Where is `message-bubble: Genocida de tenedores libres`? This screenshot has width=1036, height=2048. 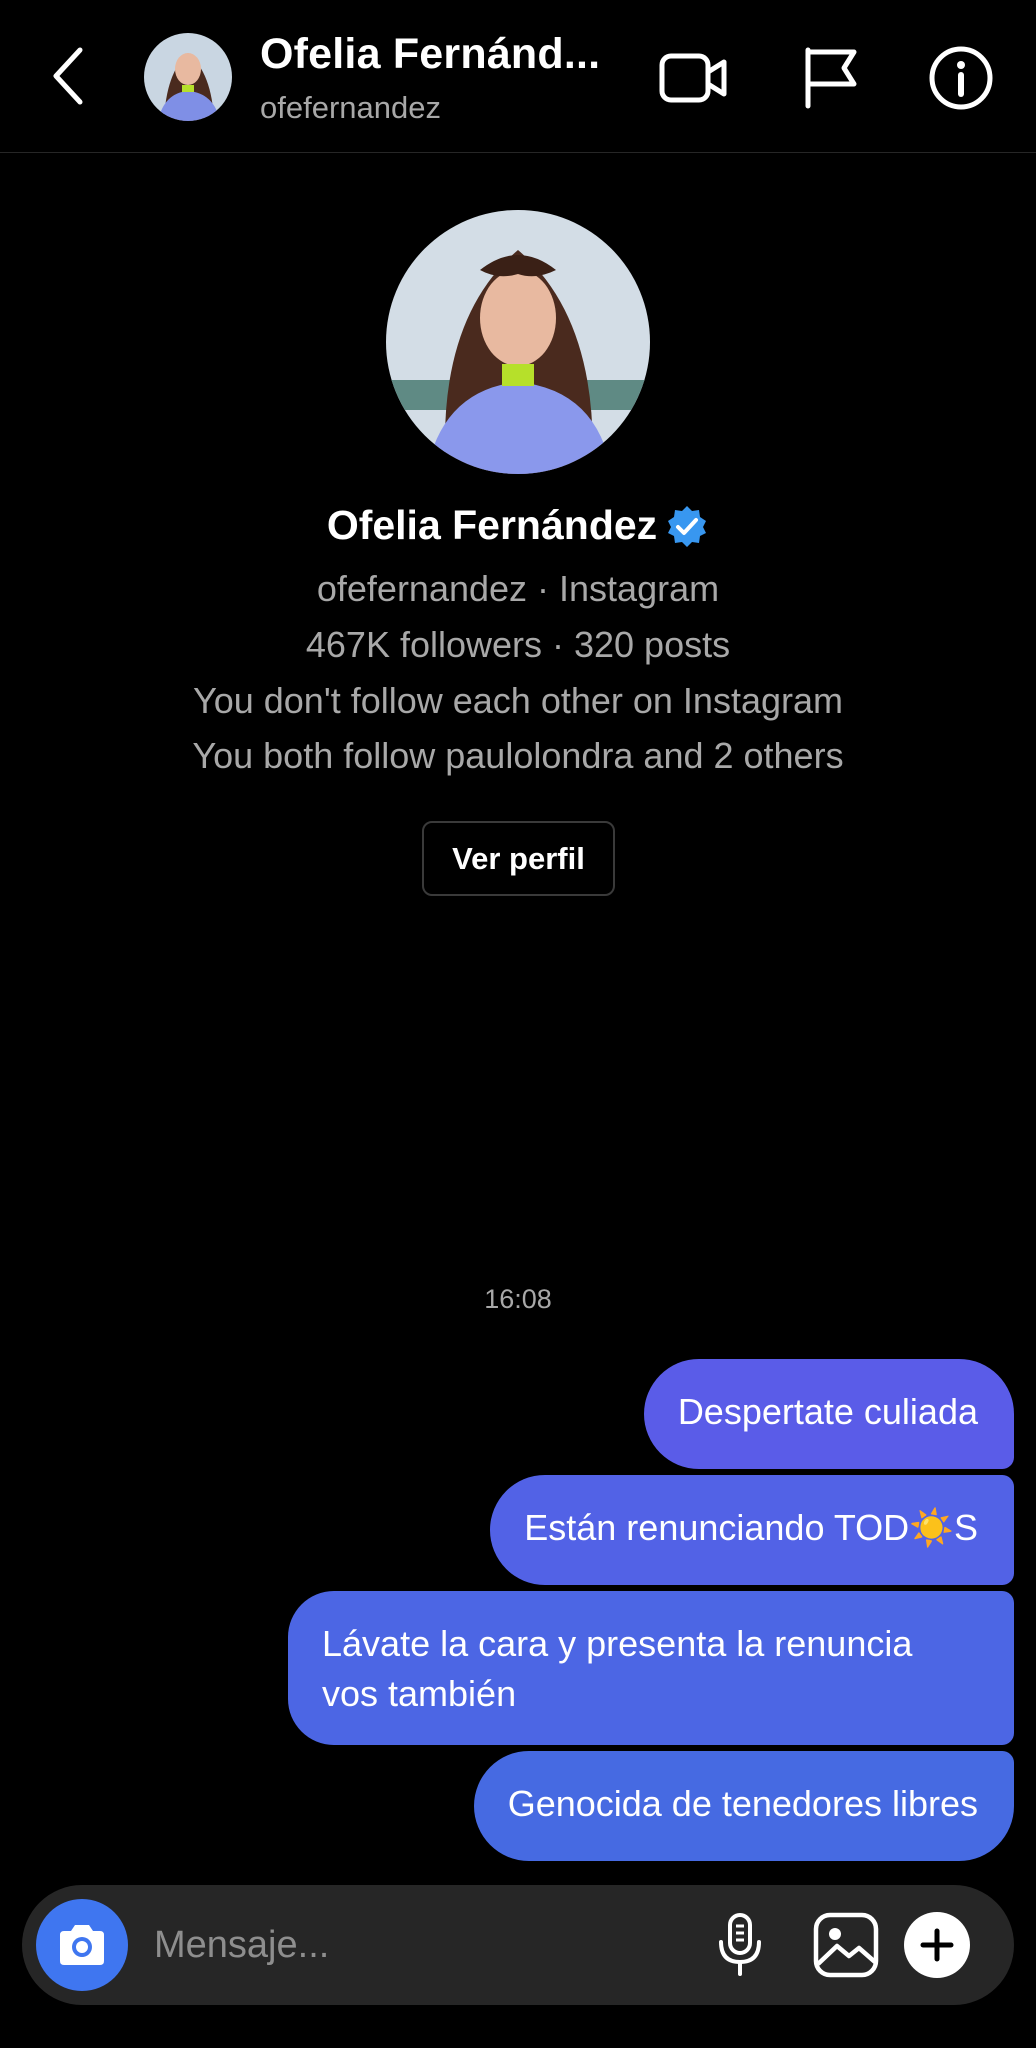 message-bubble: Genocida de tenedores libres is located at coordinates (743, 1806).